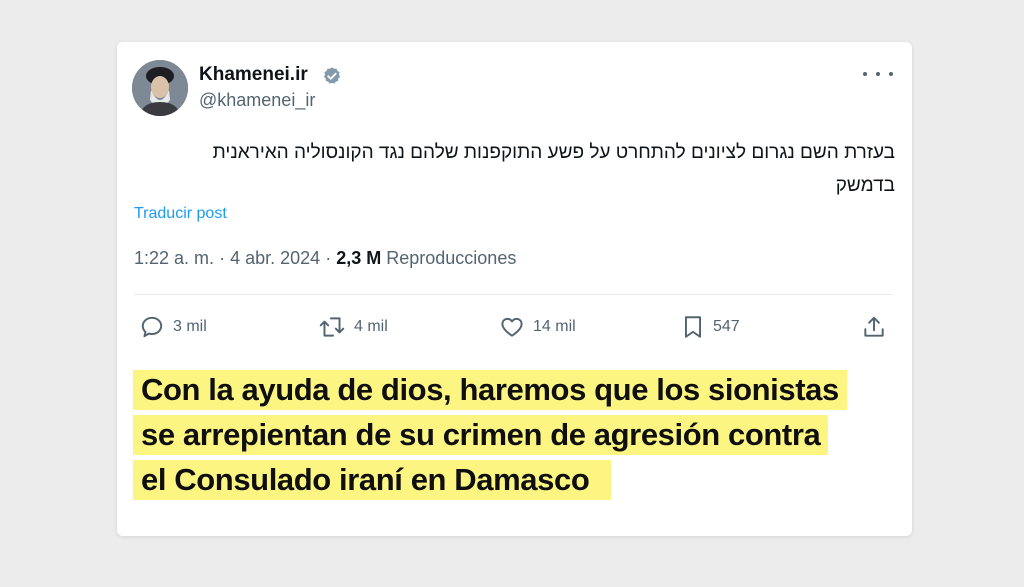 The height and width of the screenshot is (587, 1024). What do you see at coordinates (371, 326) in the screenshot?
I see `repost-count: 4 mil` at bounding box center [371, 326].